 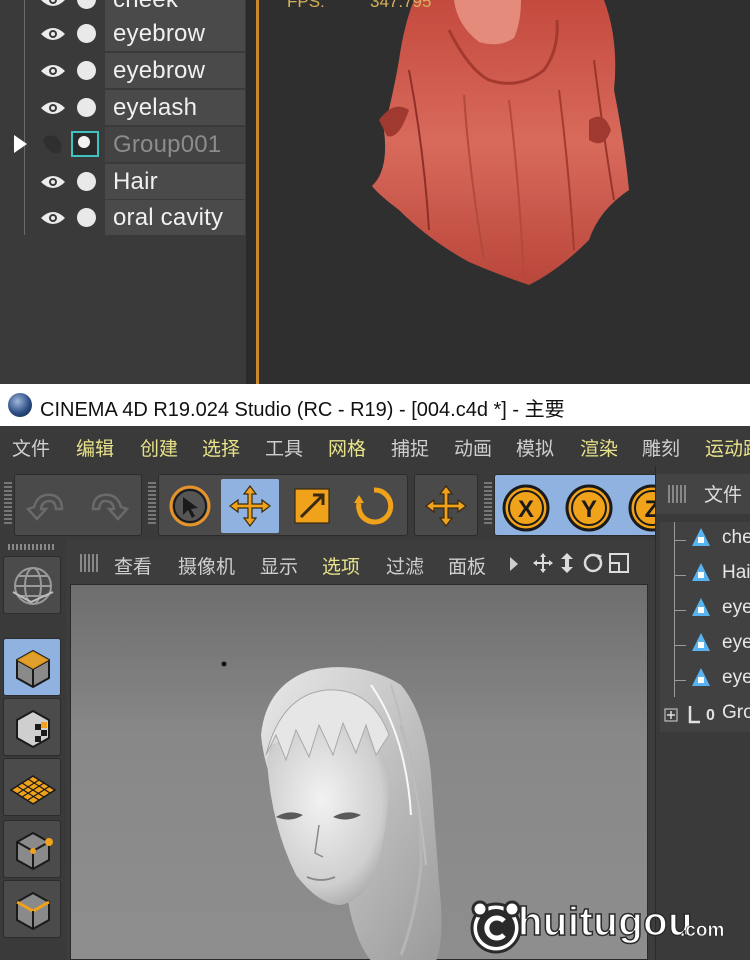 What do you see at coordinates (32, 547) in the screenshot?
I see `left-toolbar-grip` at bounding box center [32, 547].